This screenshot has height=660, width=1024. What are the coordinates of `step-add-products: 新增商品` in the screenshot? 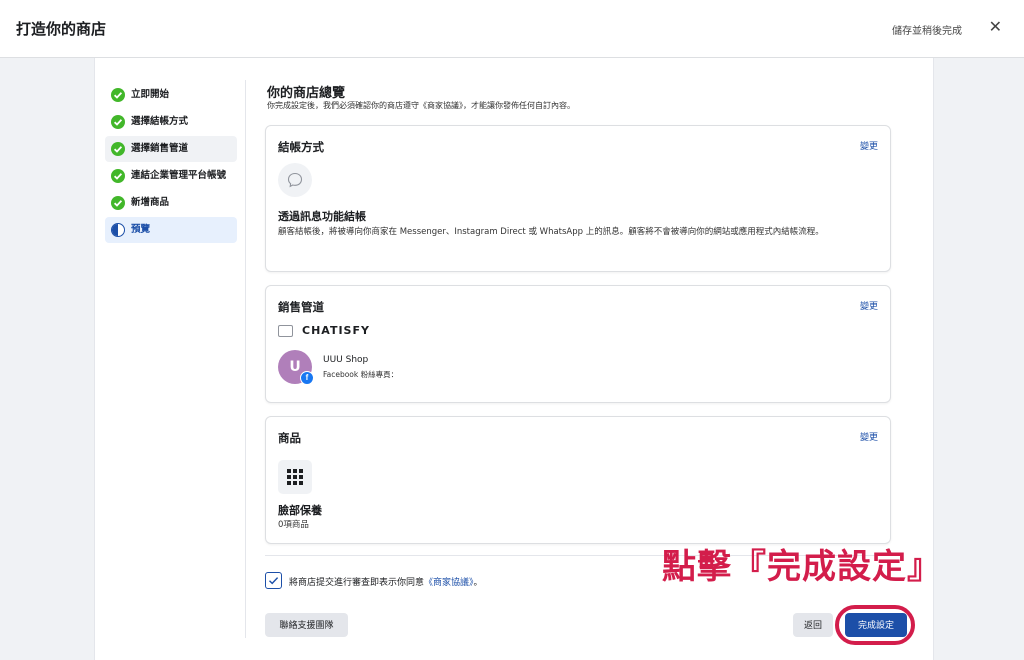 It's located at (171, 203).